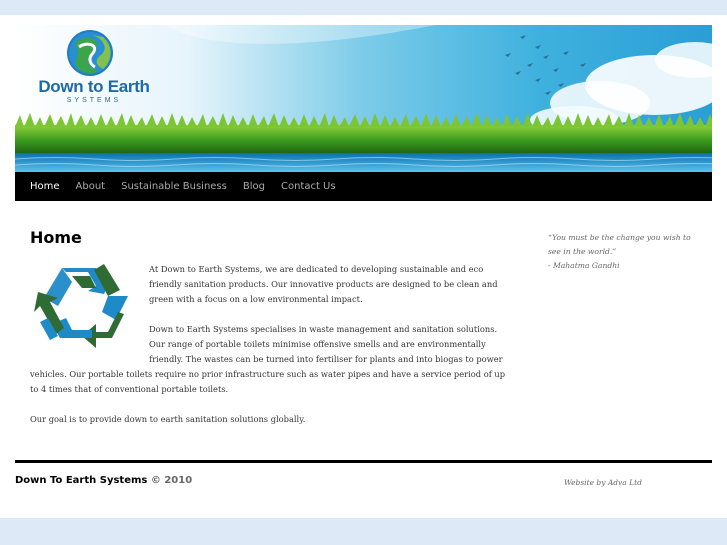 The image size is (727, 545). What do you see at coordinates (363, 461) in the screenshot?
I see `footer-divider` at bounding box center [363, 461].